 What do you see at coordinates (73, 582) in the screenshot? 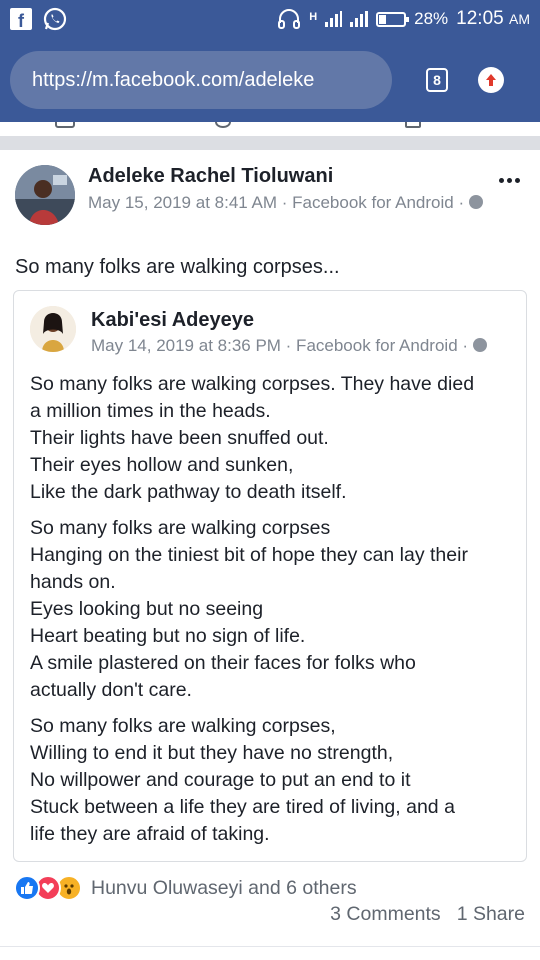
I see `poem-line: hands on.` at bounding box center [73, 582].